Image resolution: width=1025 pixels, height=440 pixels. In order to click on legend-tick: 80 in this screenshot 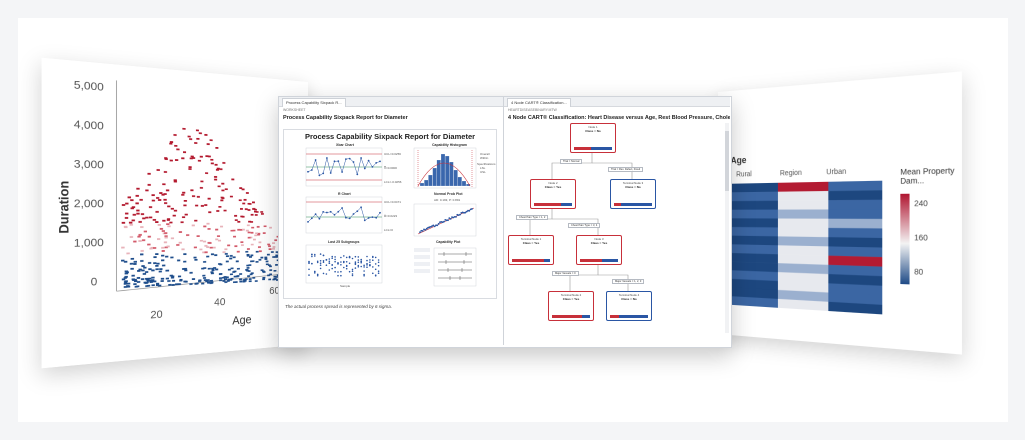, I will do `click(918, 273)`.